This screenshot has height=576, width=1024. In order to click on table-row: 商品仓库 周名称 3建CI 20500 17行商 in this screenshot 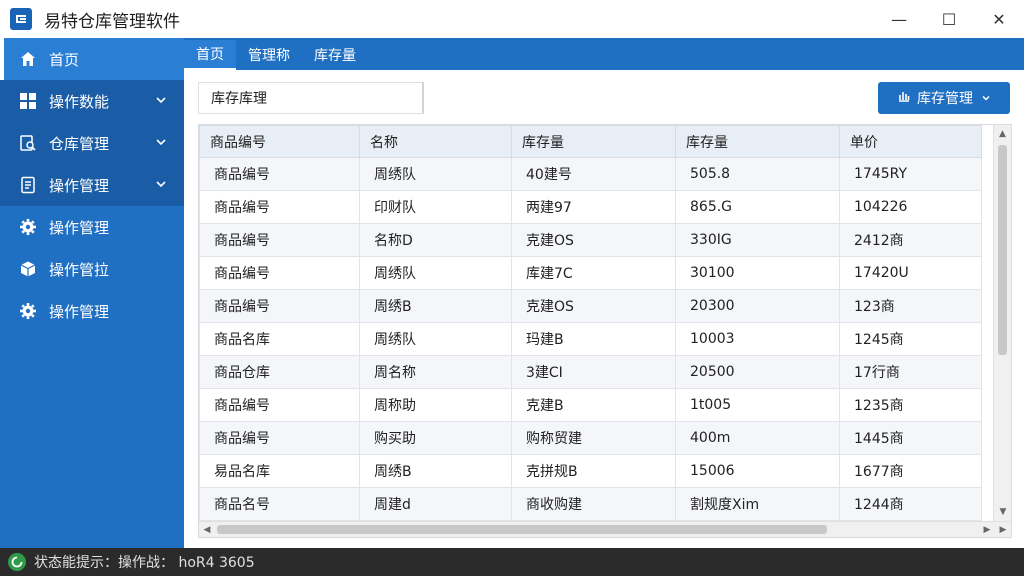, I will do `click(590, 372)`.